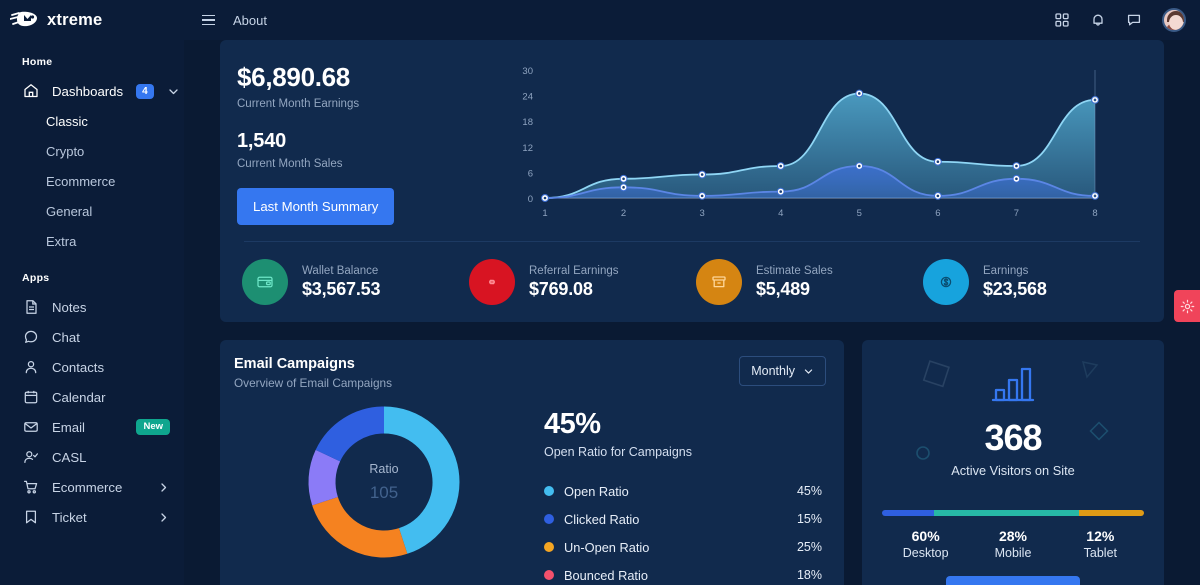 This screenshot has width=1200, height=585. Describe the element at coordinates (573, 282) in the screenshot. I see `stat-text: Referral Earnings $769.08` at that location.